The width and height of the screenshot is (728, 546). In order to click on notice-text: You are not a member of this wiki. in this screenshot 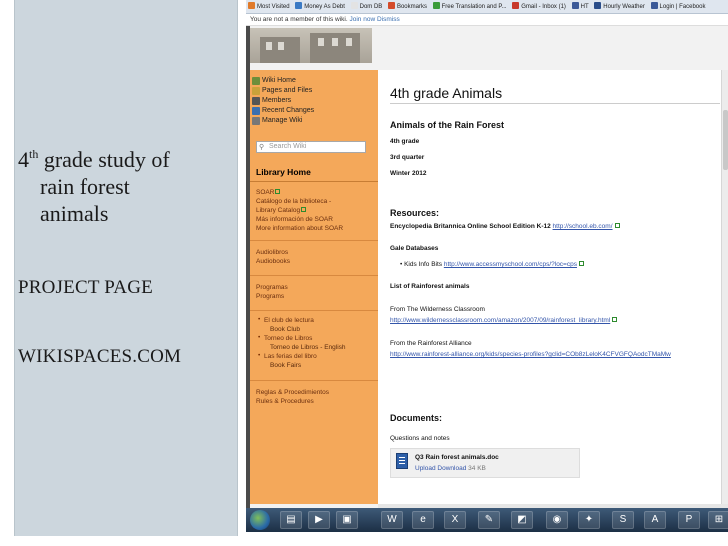, I will do `click(299, 19)`.